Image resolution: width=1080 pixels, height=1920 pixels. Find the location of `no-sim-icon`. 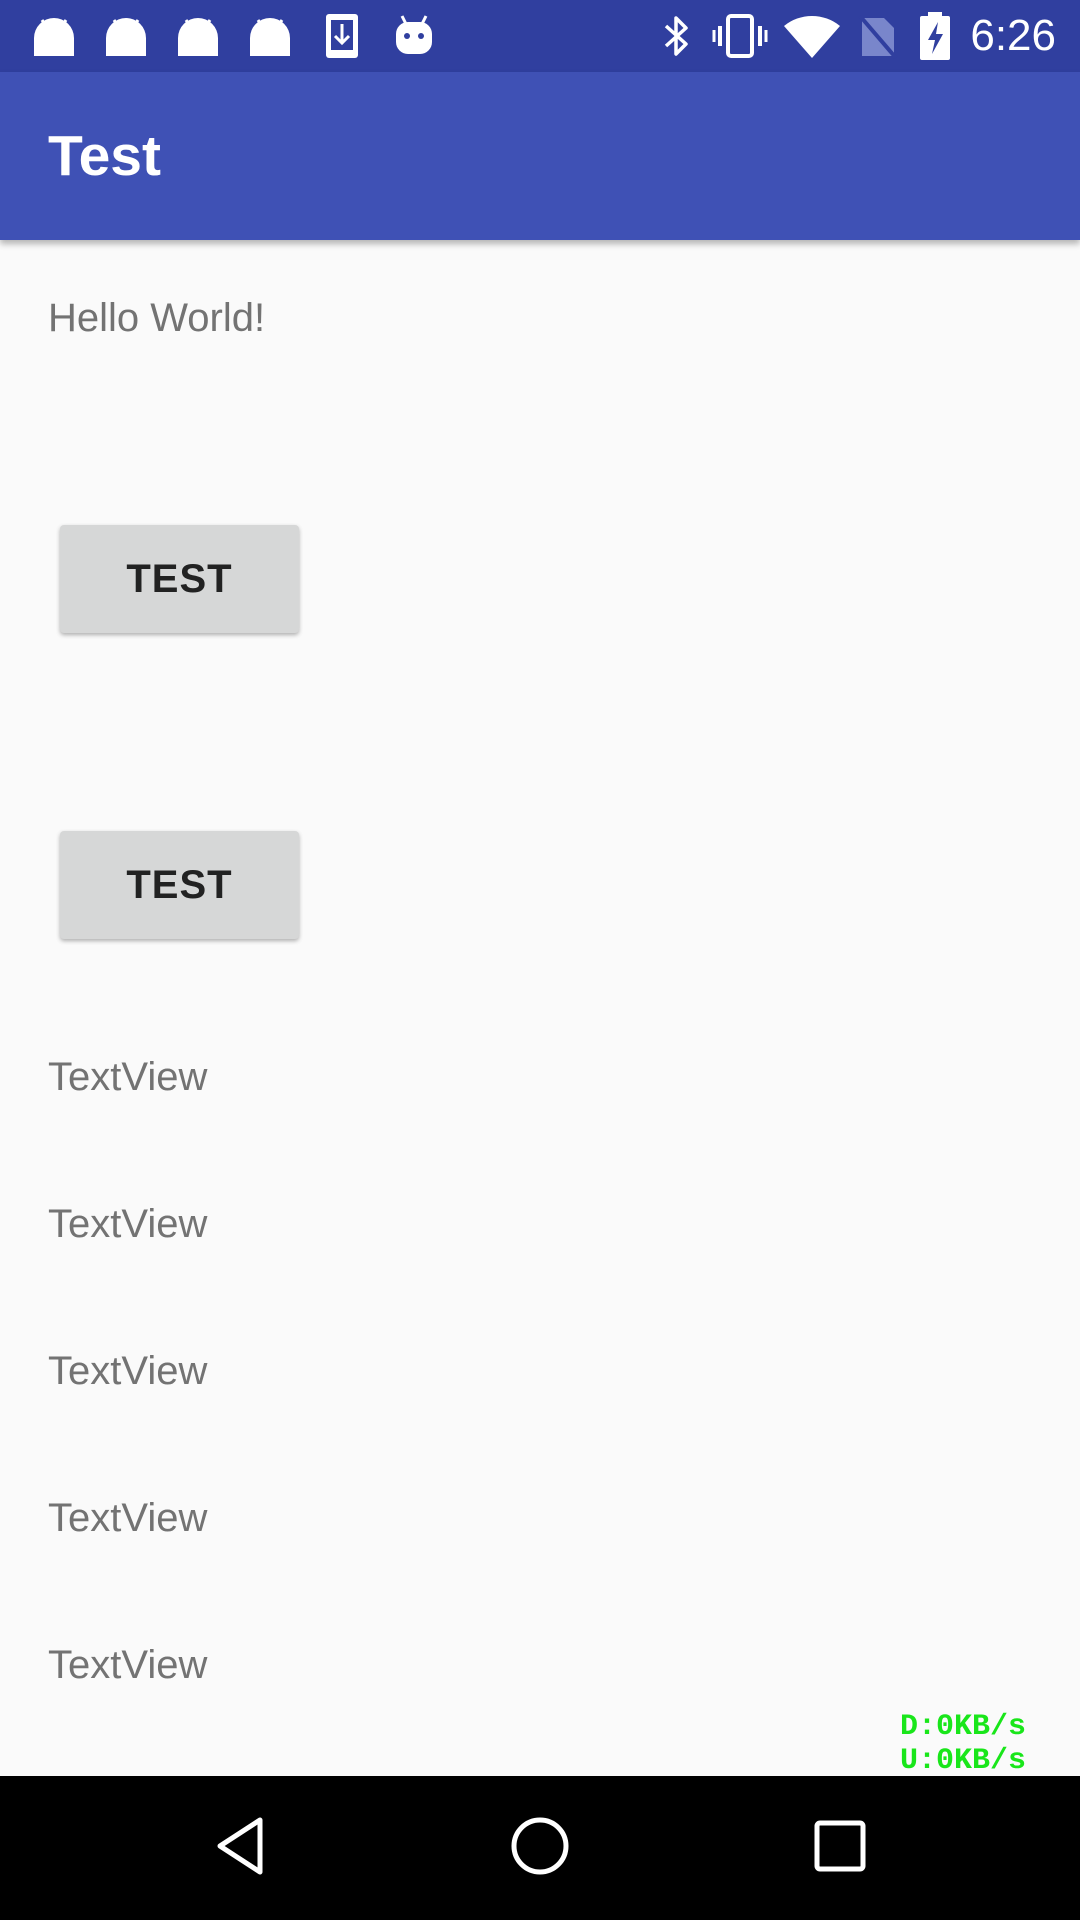

no-sim-icon is located at coordinates (878, 36).